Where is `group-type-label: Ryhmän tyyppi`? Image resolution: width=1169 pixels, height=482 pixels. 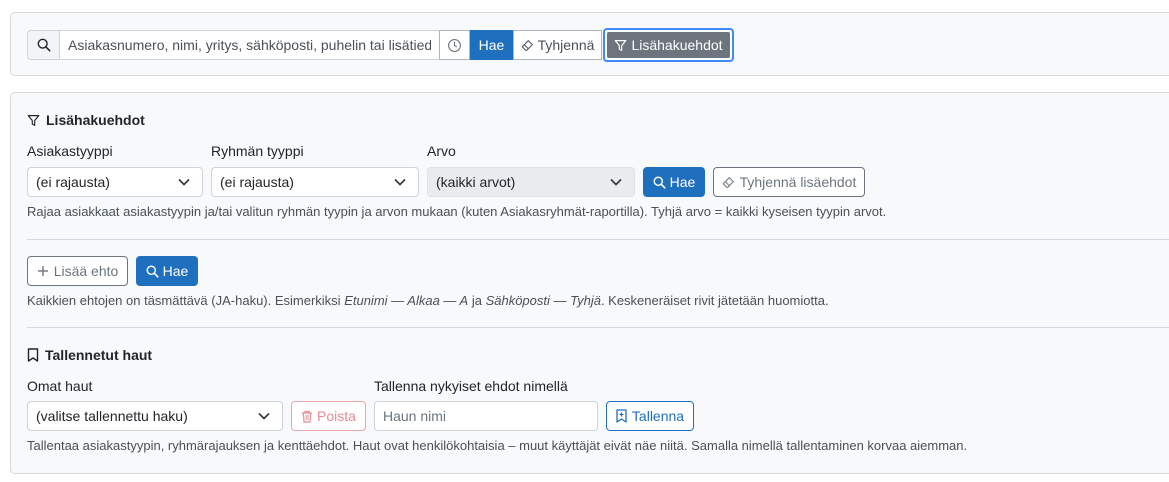
group-type-label: Ryhmän tyyppi is located at coordinates (257, 151).